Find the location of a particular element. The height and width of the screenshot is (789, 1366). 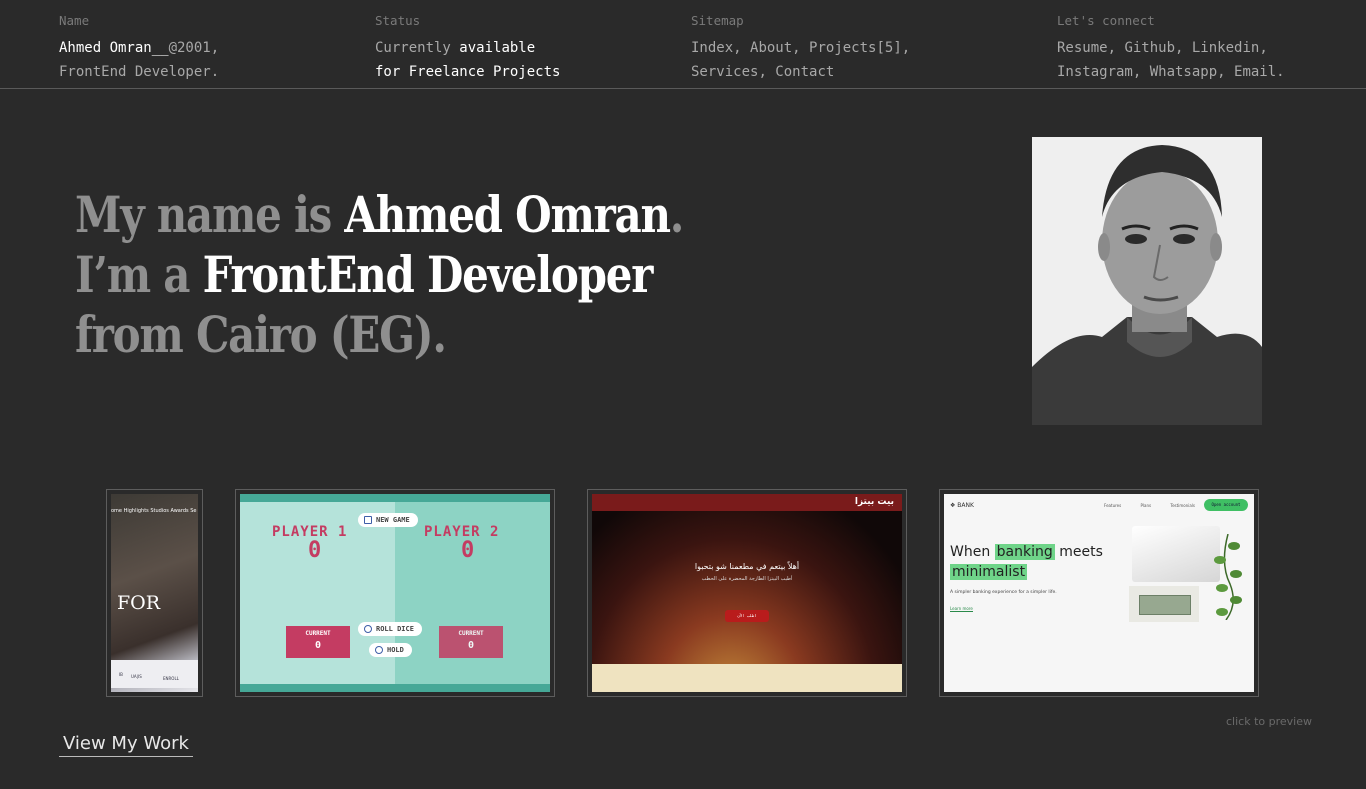

connect-link-resume: Resume is located at coordinates (1082, 48).